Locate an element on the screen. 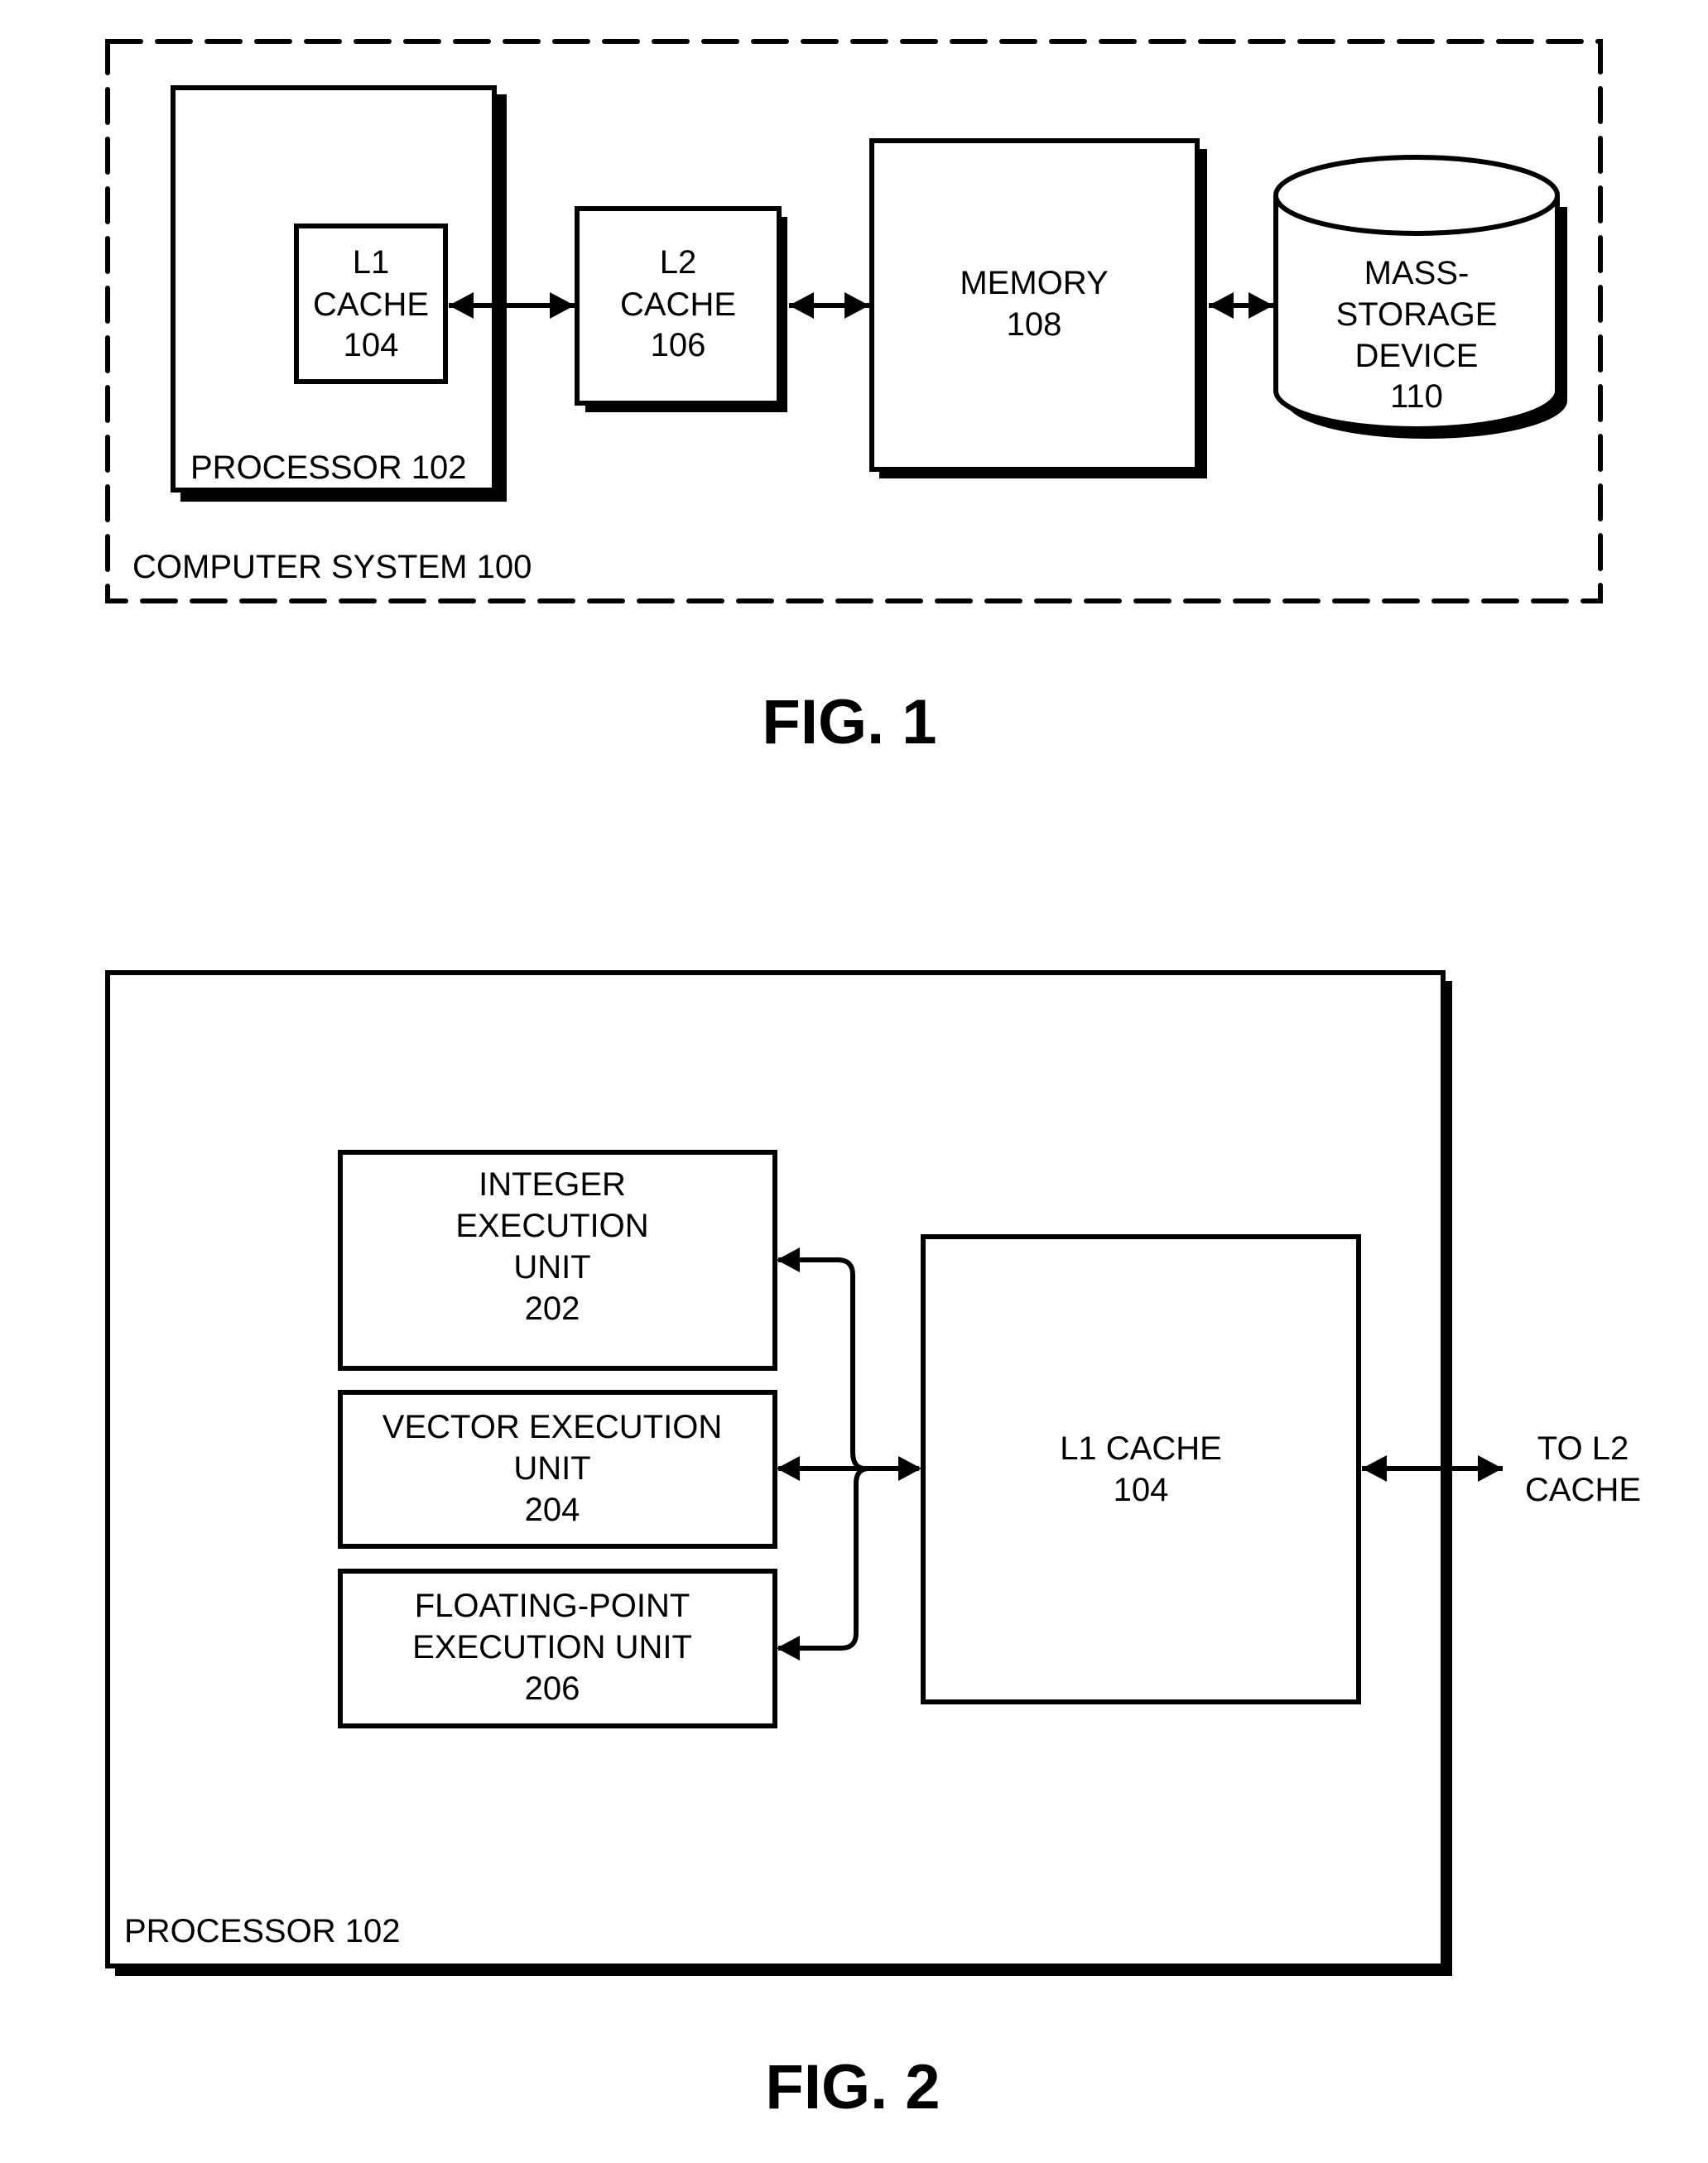 The height and width of the screenshot is (2163, 1708). mass-storage-line-4: 110 is located at coordinates (1416, 396).